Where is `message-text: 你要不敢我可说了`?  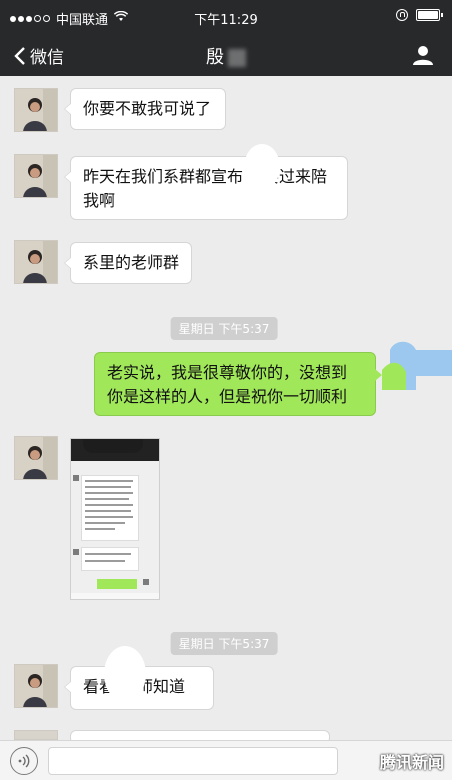
message-text: 你要不敢我可说了 is located at coordinates (147, 108).